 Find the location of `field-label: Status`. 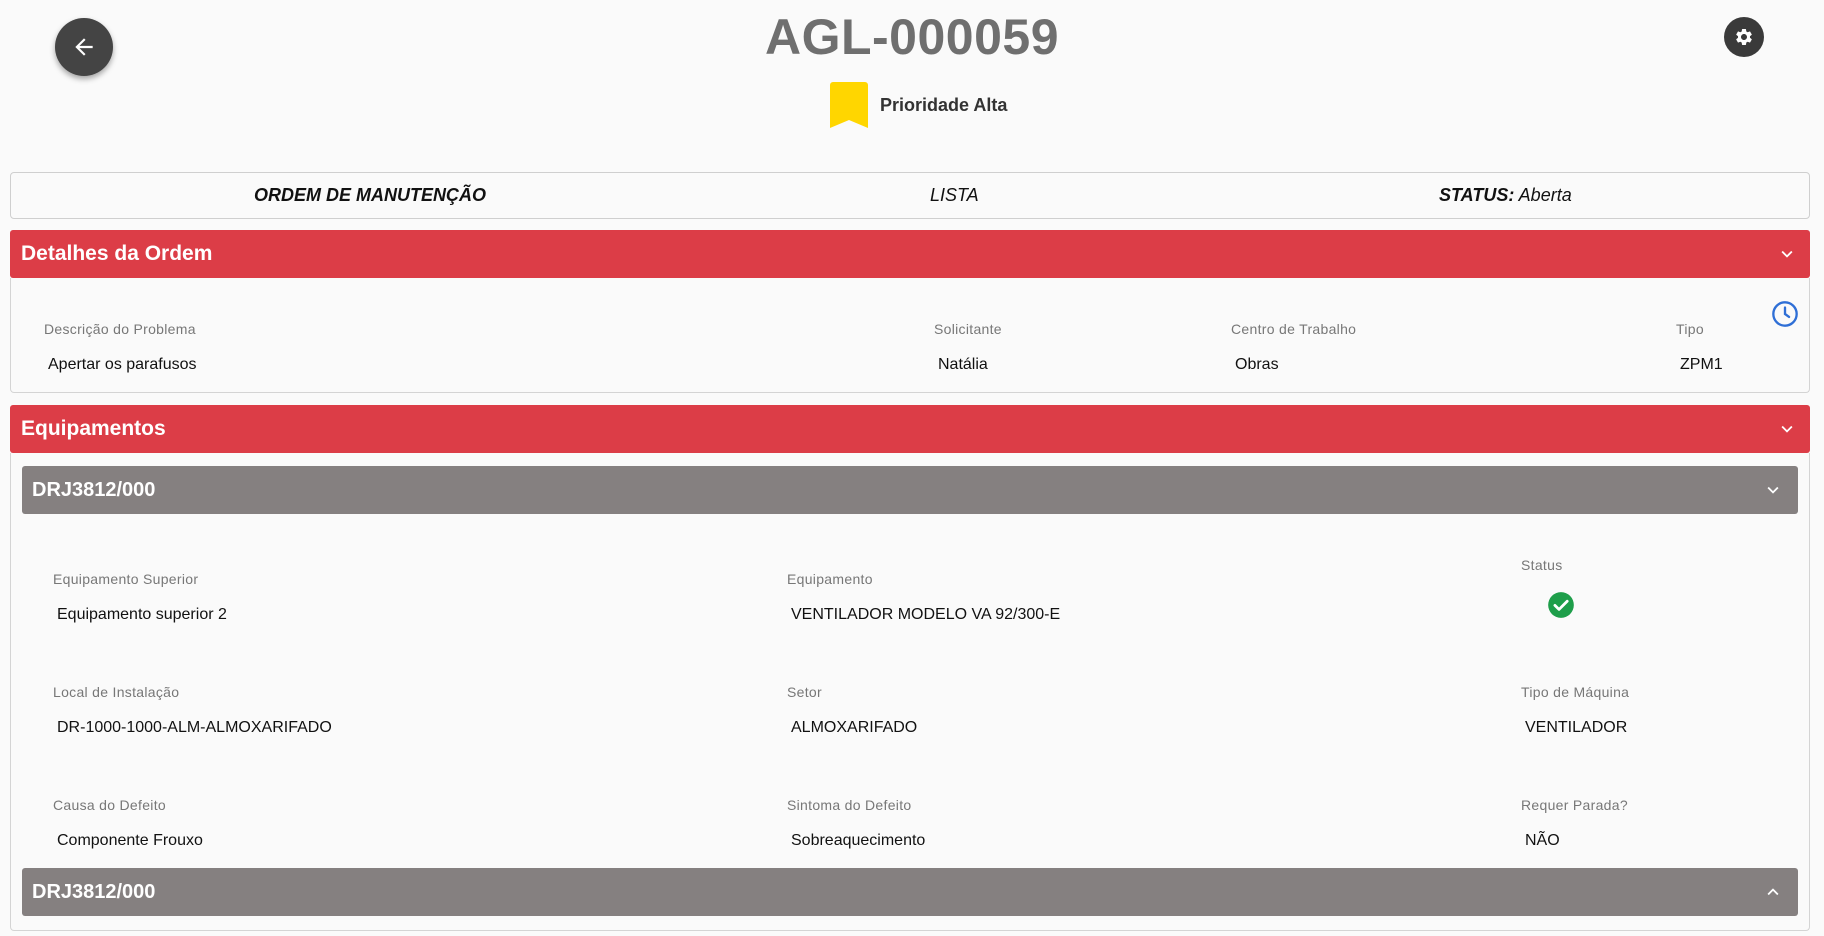

field-label: Status is located at coordinates (1542, 565).